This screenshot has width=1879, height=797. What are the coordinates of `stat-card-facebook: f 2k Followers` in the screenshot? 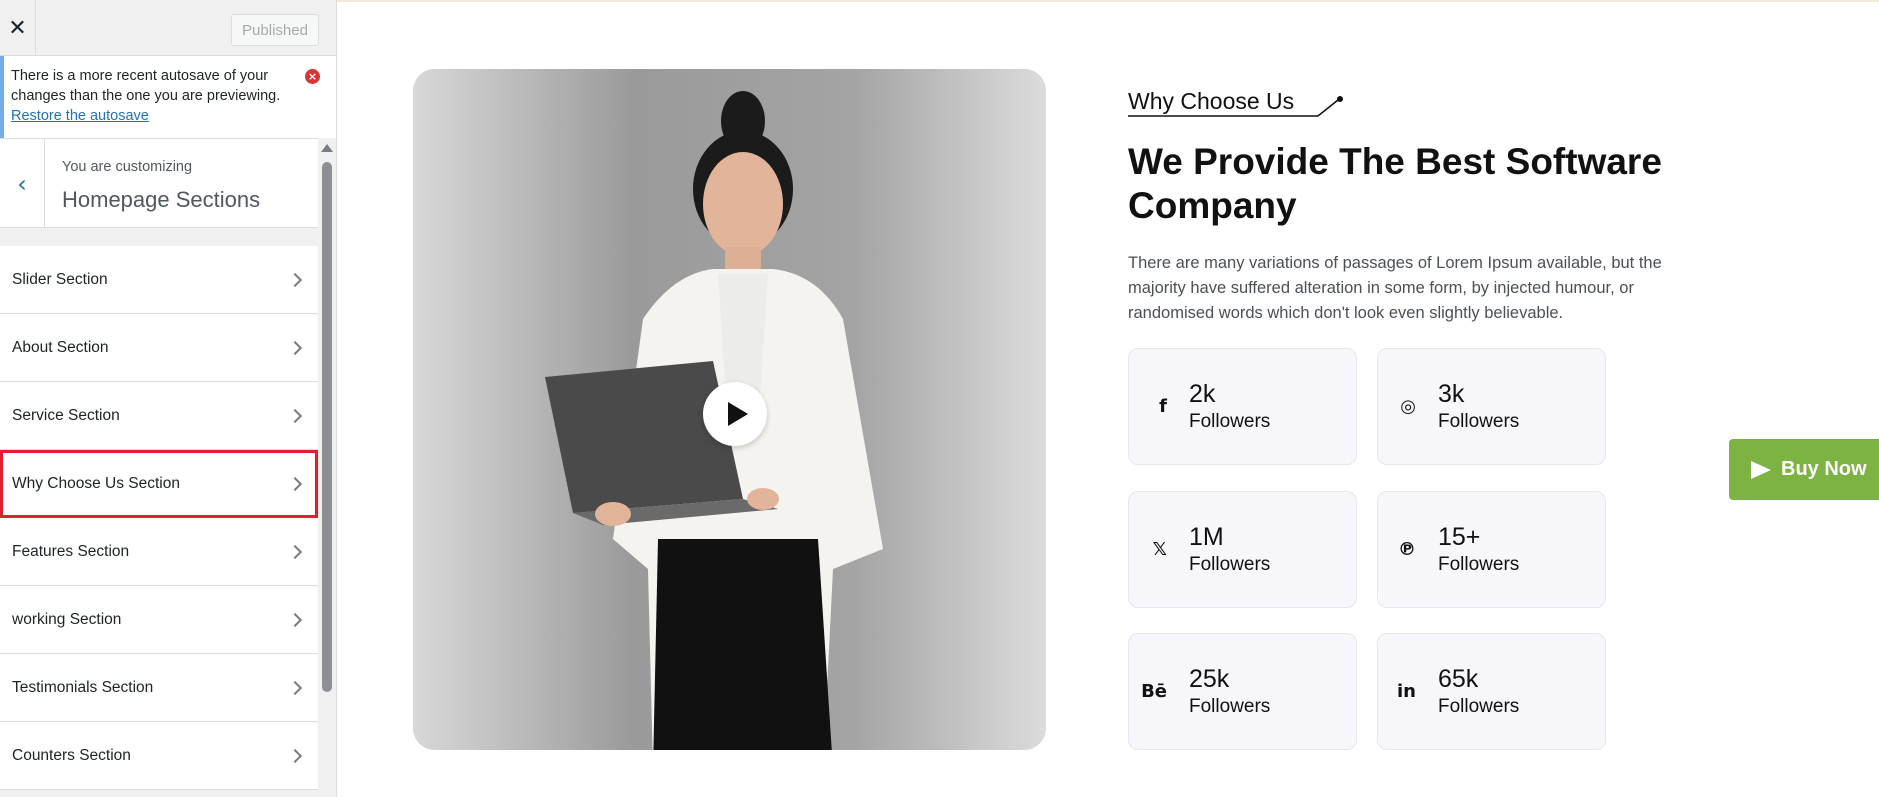 It's located at (1242, 406).